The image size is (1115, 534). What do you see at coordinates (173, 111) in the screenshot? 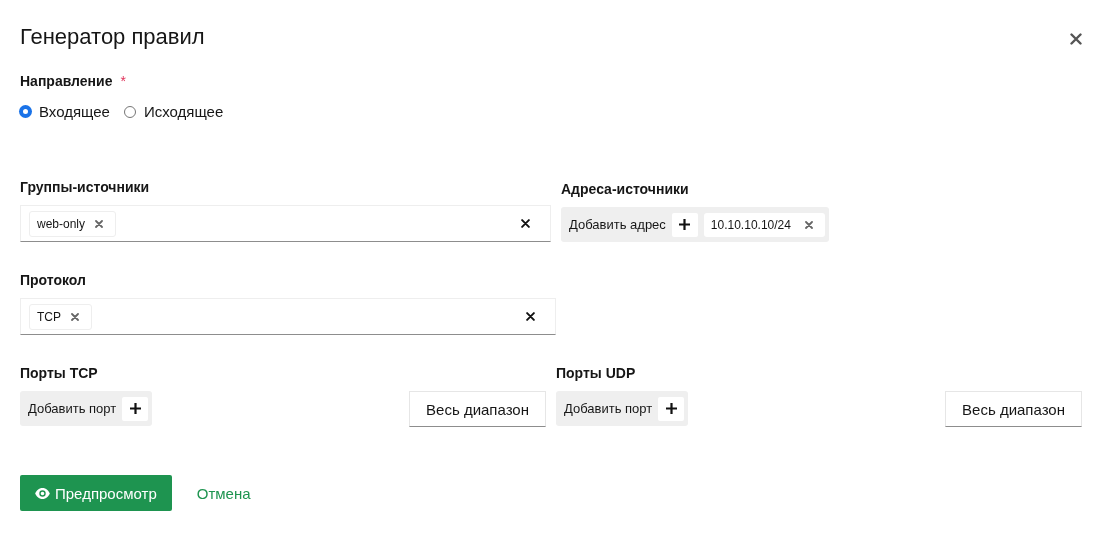
I see `radio-option: Исходящее` at bounding box center [173, 111].